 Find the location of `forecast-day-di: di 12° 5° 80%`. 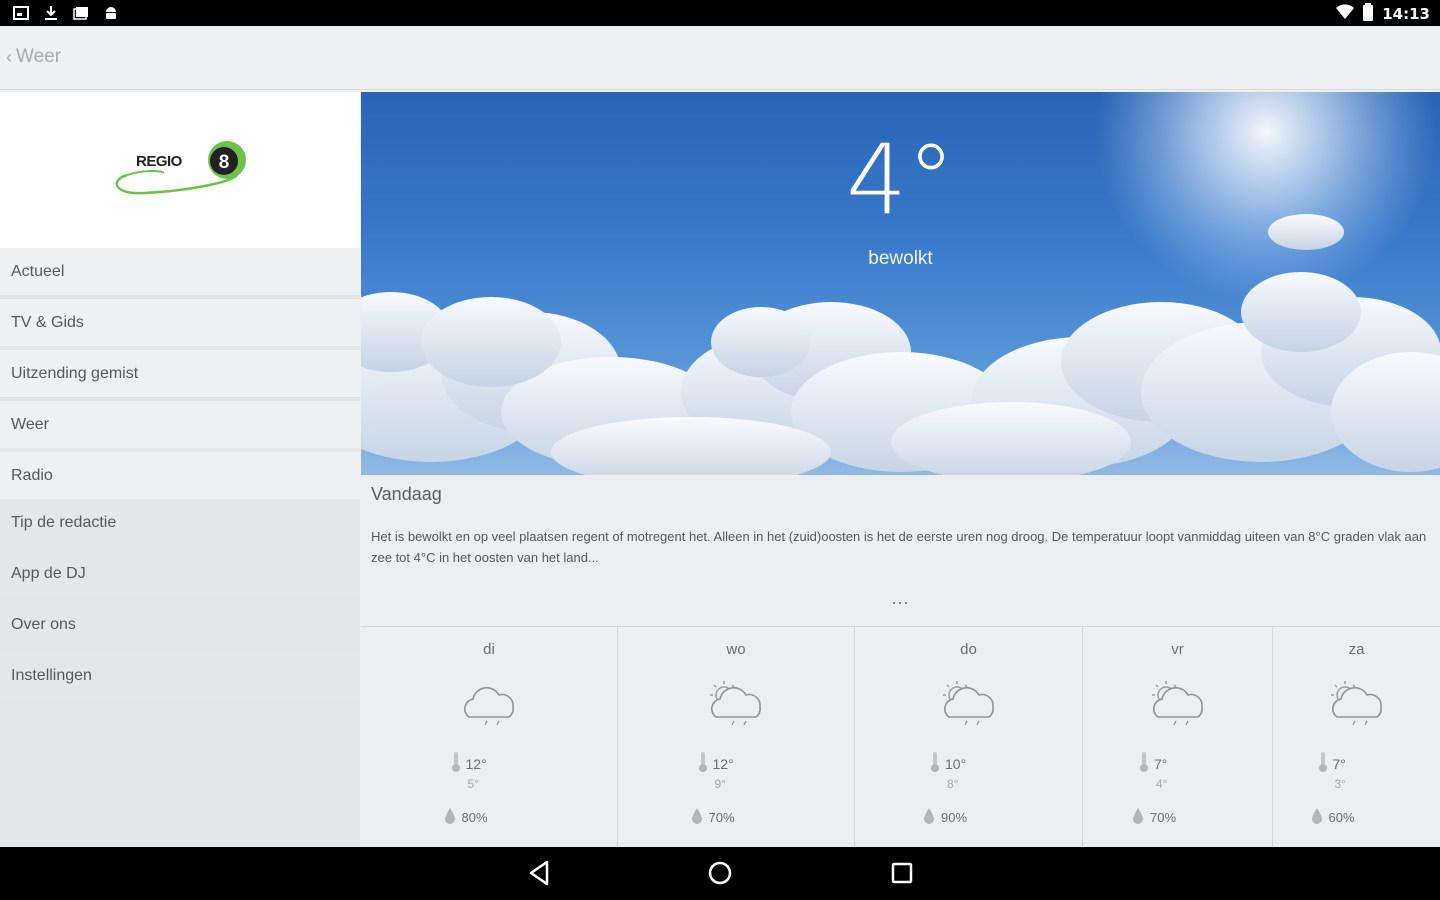

forecast-day-di: di 12° 5° 80% is located at coordinates (489, 737).